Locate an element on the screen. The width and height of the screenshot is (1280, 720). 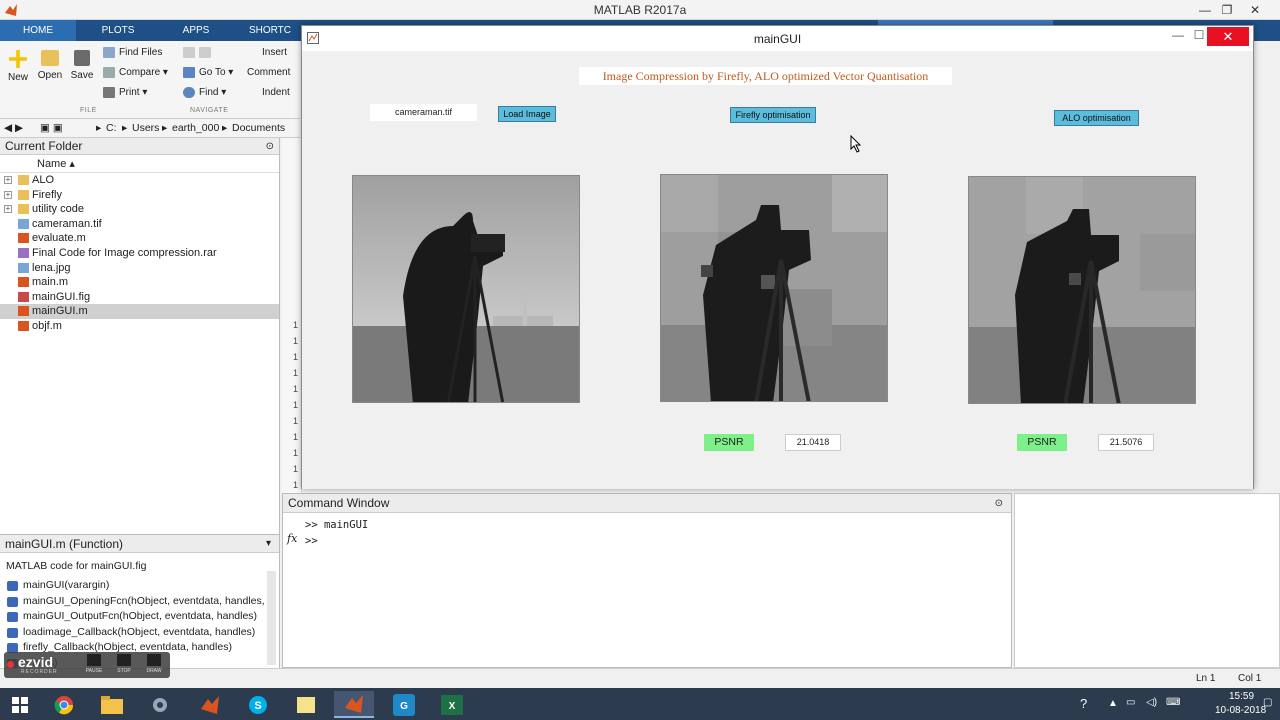
maximize-icon: ❐ is located at coordinates (1227, 10).